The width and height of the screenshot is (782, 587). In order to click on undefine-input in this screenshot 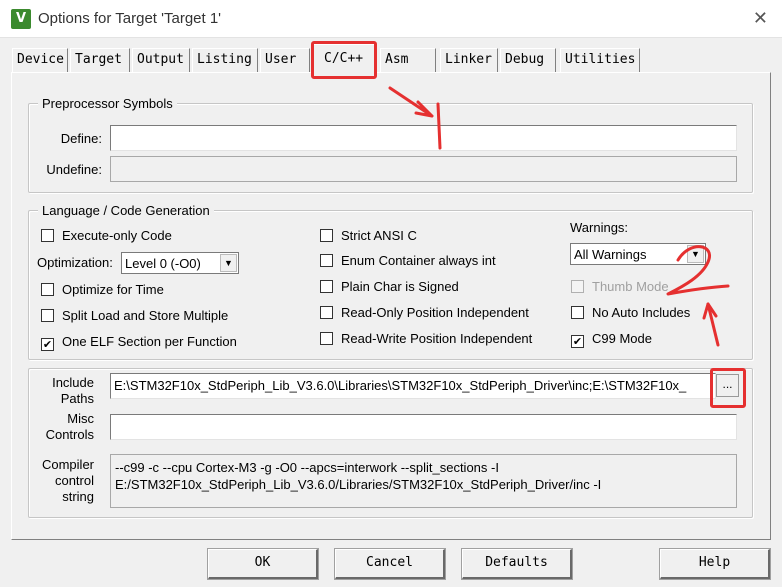, I will do `click(423, 169)`.